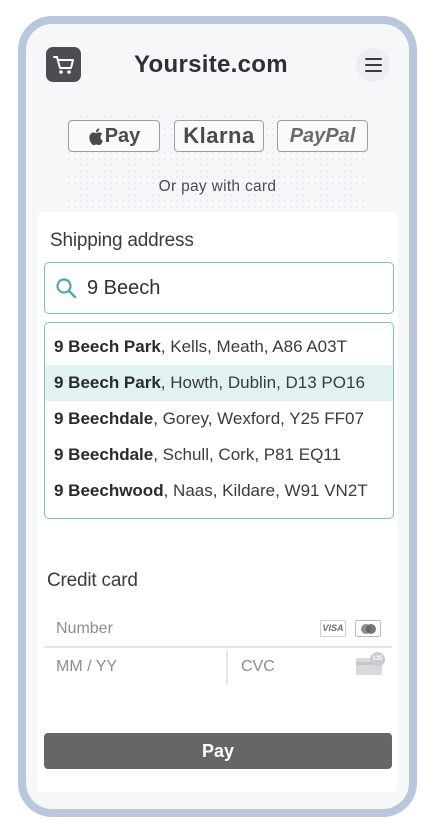 This screenshot has height=833, width=434. Describe the element at coordinates (258, 667) in the screenshot. I see `cvc-input: CVC` at that location.